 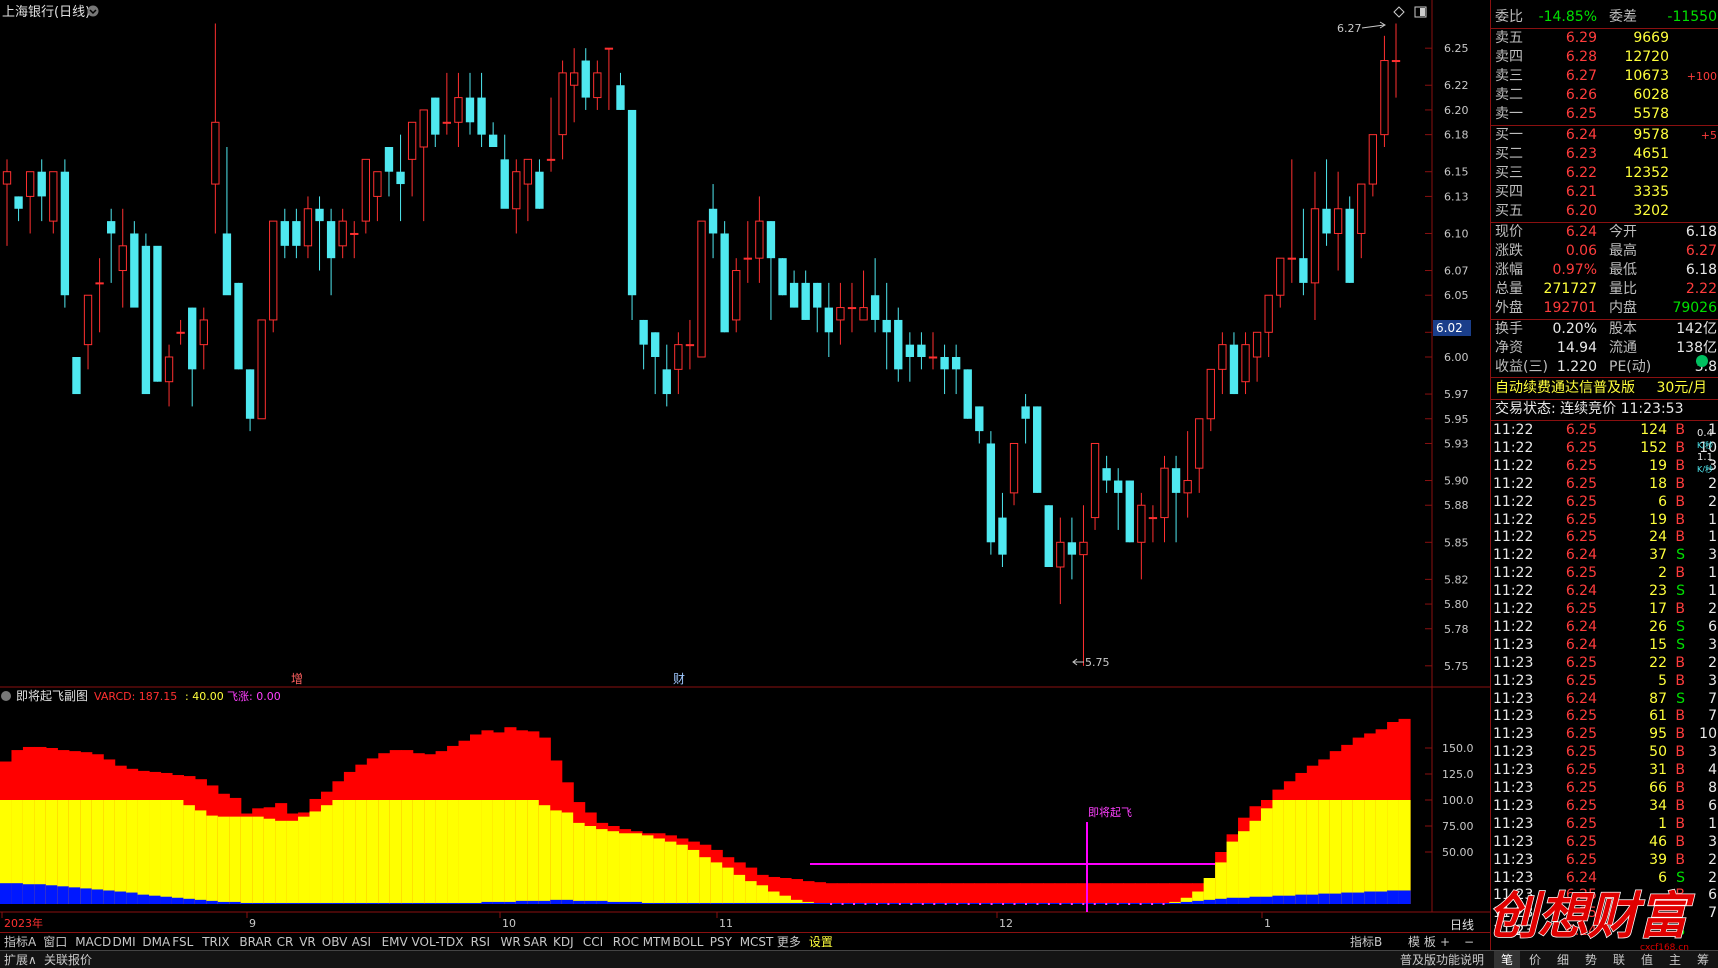 I want to click on ask-level-row: 卖四 6.28 12720, so click(x=1604, y=57).